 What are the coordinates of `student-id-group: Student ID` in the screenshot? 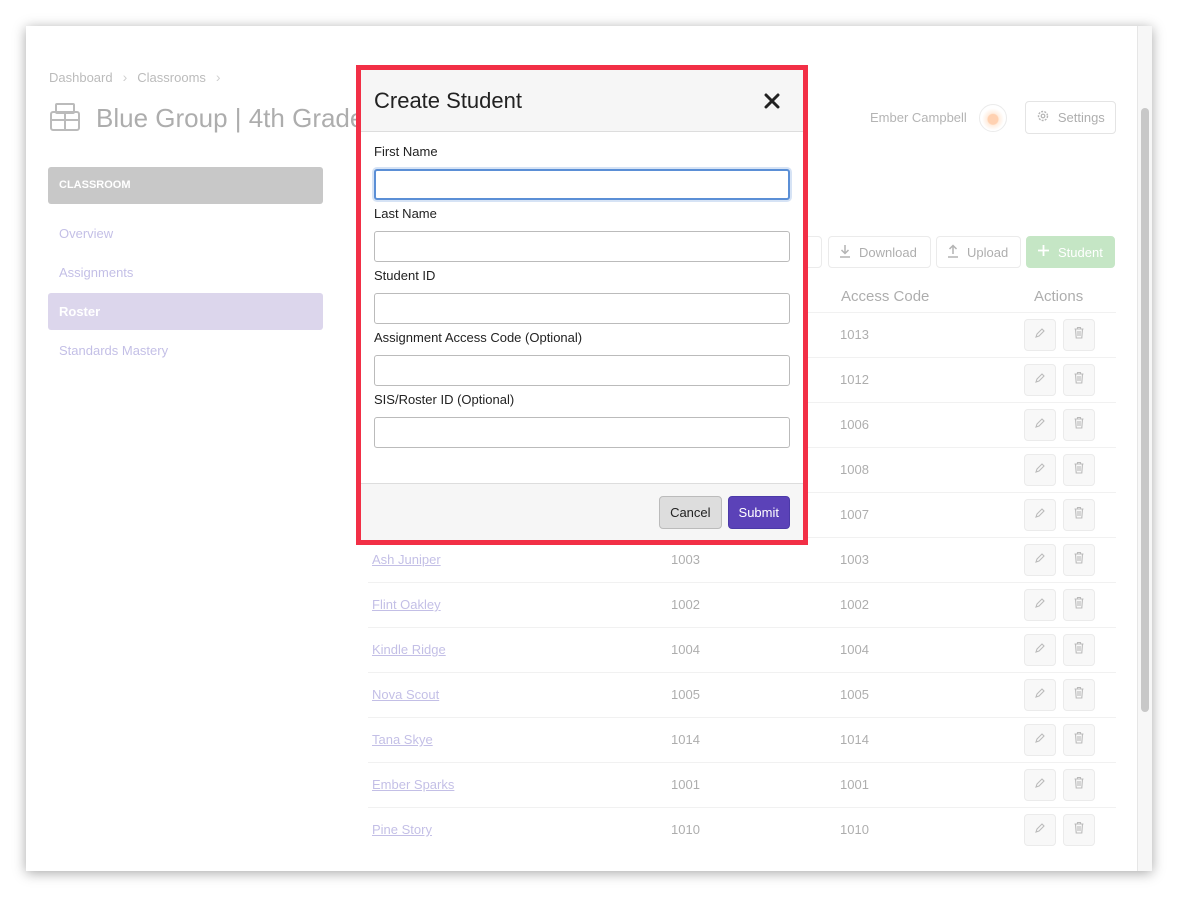 It's located at (582, 296).